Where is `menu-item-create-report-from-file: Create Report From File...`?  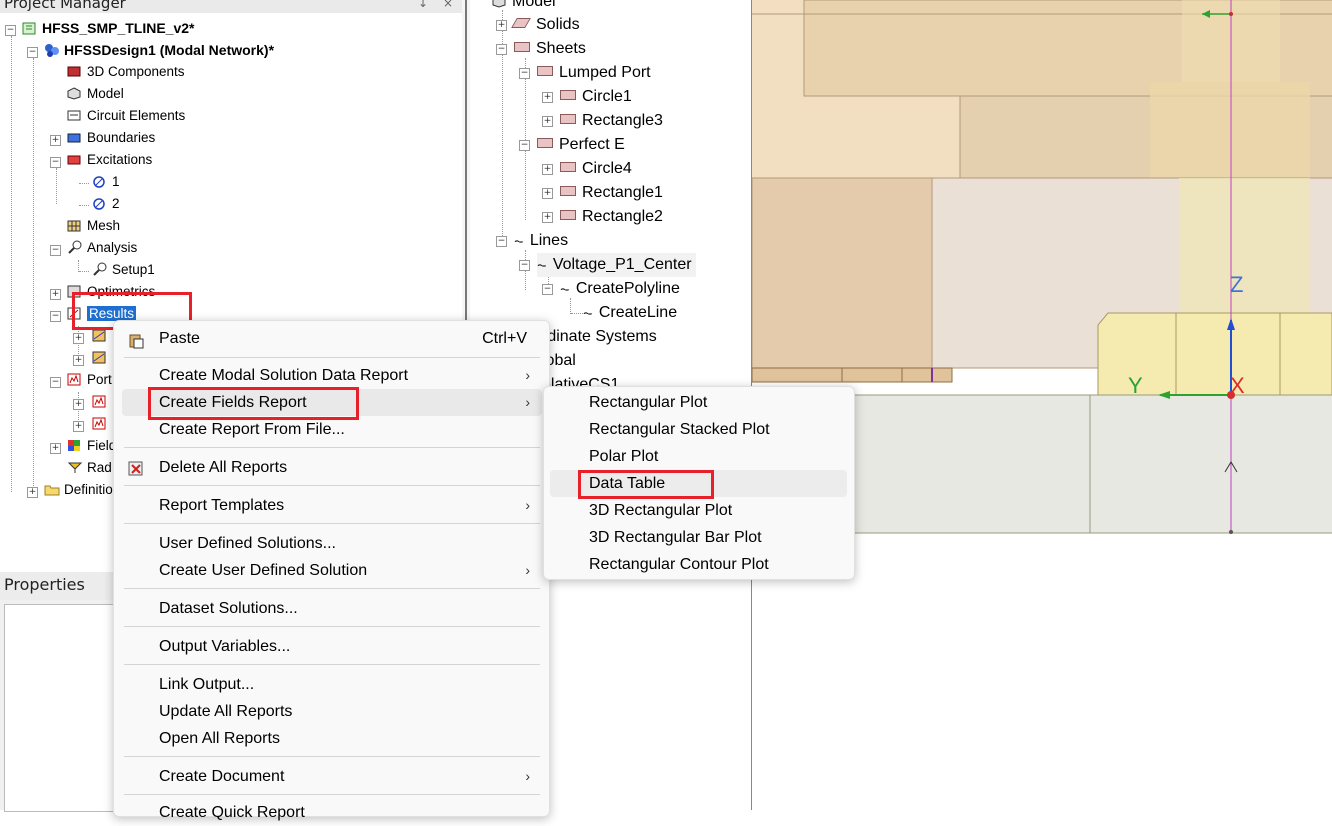 menu-item-create-report-from-file: Create Report From File... is located at coordinates (332, 429).